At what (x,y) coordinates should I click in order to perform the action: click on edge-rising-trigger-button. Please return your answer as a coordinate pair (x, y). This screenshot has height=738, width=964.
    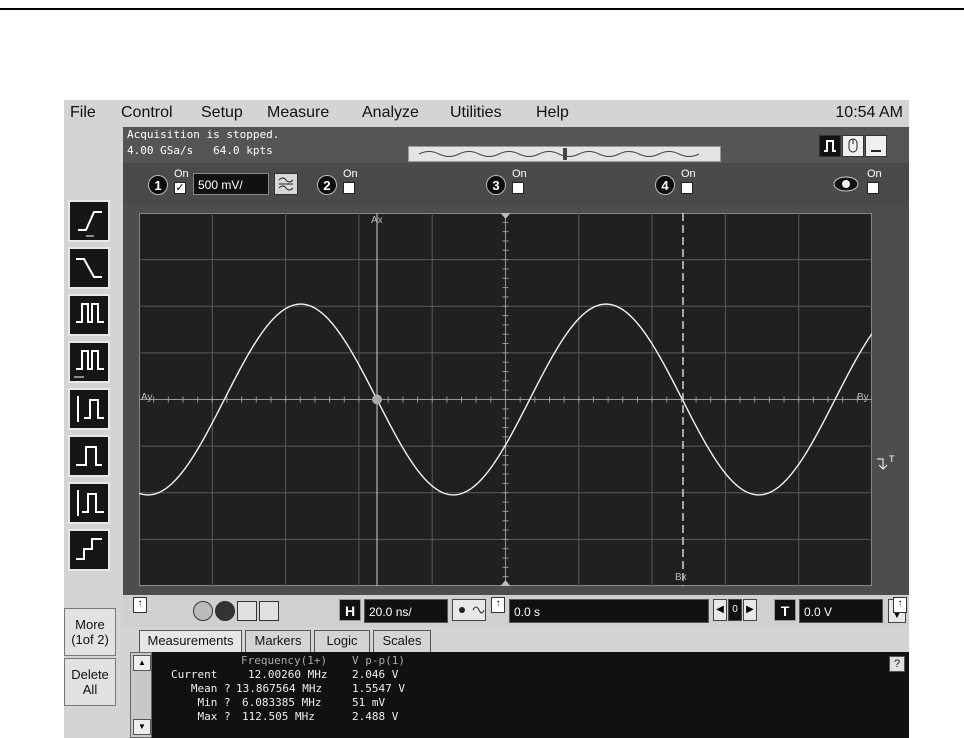
    Looking at the image, I should click on (89, 221).